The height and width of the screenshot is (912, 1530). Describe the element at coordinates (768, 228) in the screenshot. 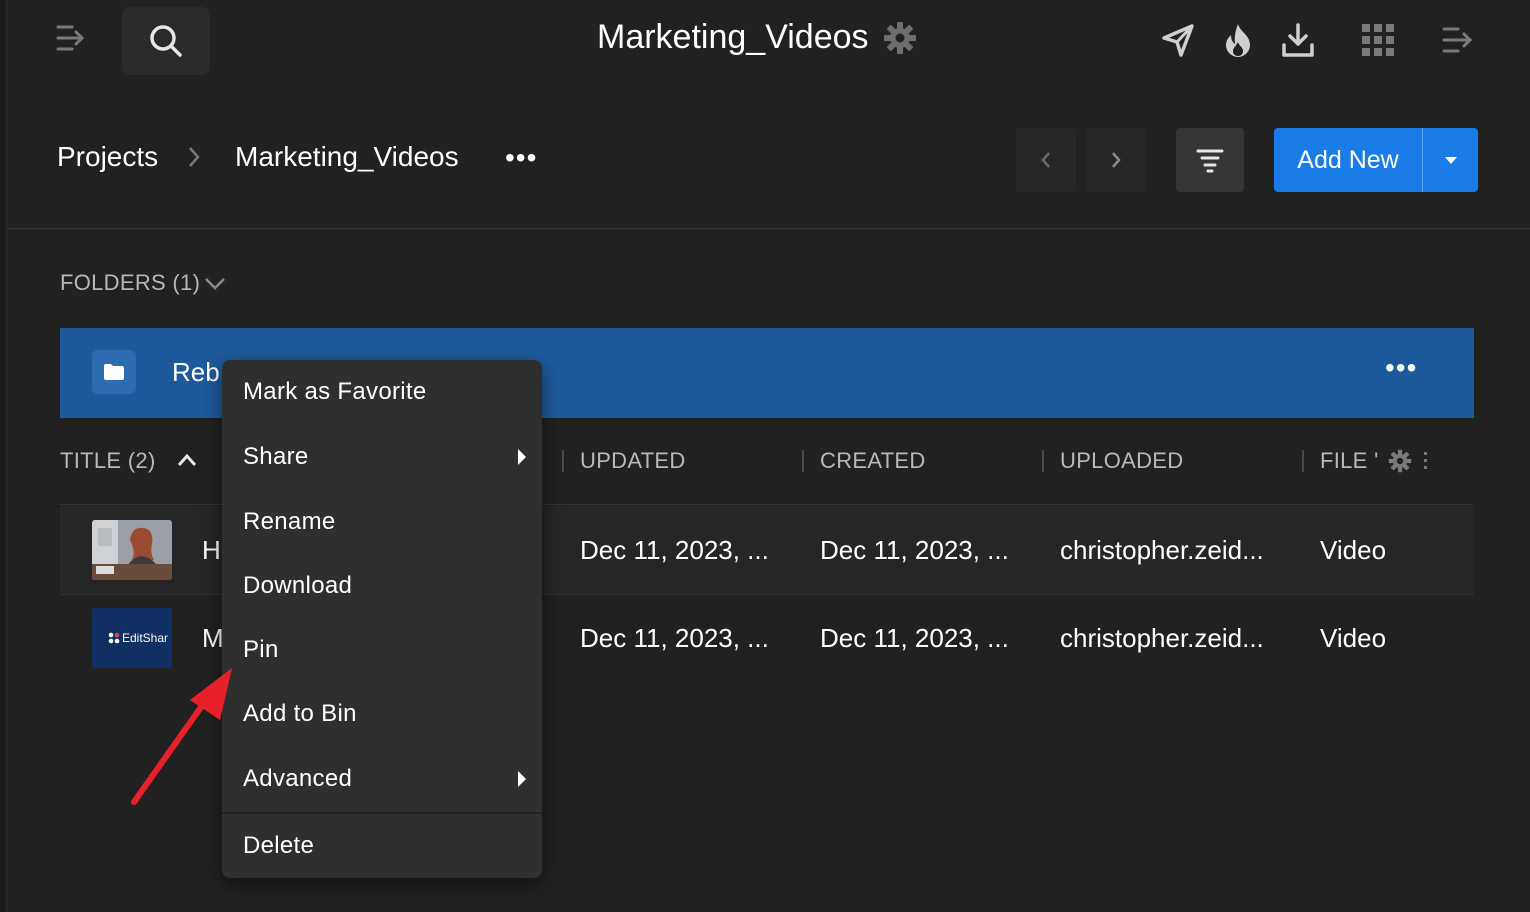

I see `header-divider` at that location.